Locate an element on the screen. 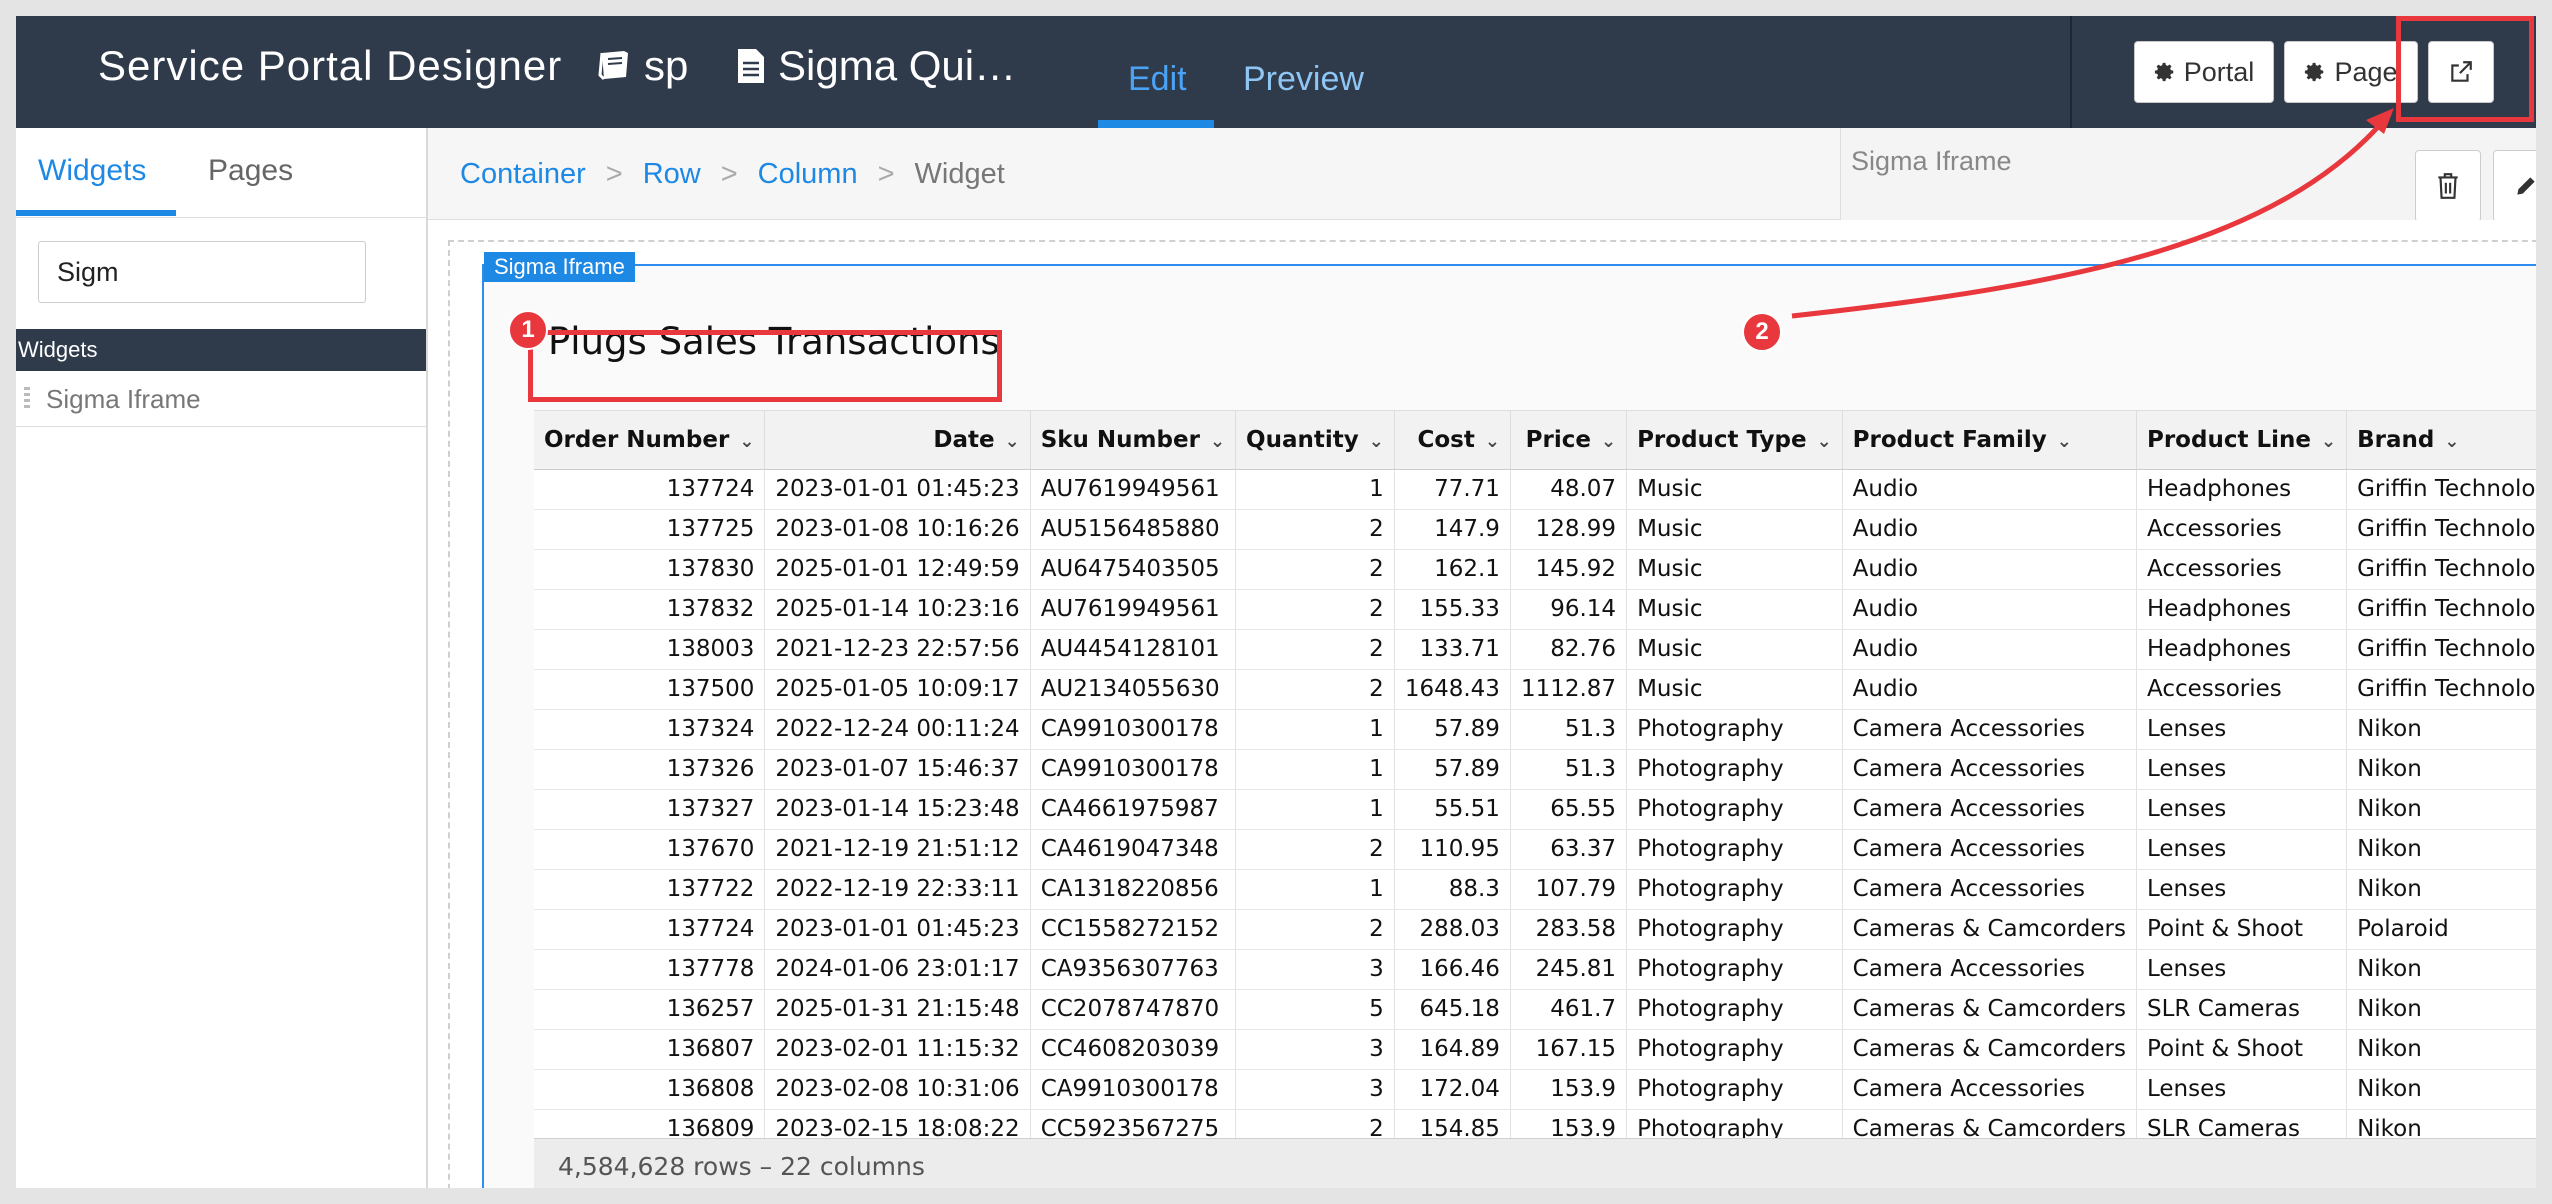  annotation-badge-2: 2 is located at coordinates (1762, 332).